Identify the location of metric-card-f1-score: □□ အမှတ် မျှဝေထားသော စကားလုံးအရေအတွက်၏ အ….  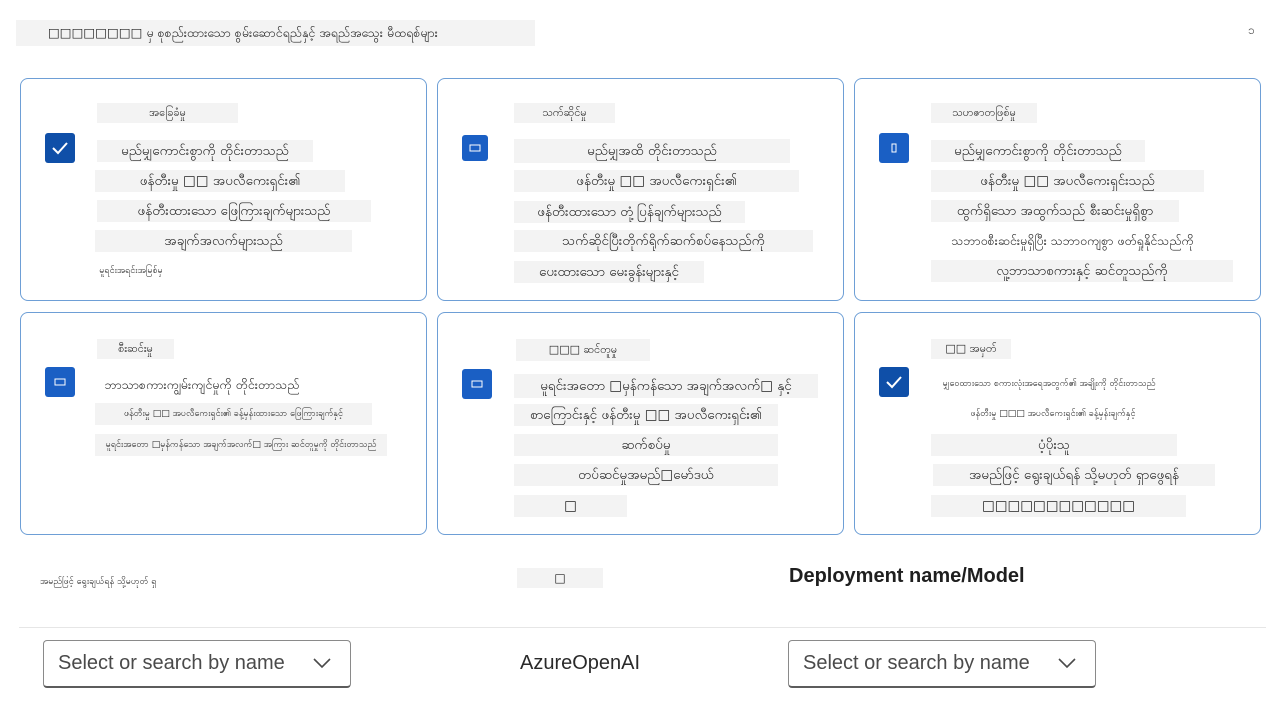
(1057, 423).